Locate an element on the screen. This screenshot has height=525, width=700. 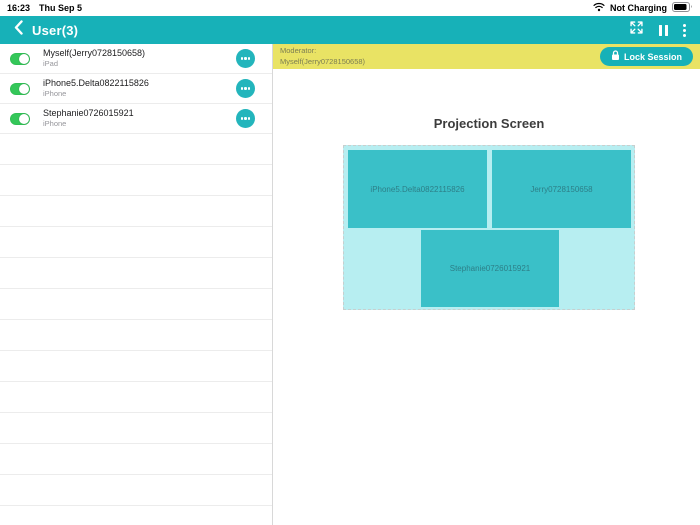
lock-session-button: Lock Session is located at coordinates (646, 56).